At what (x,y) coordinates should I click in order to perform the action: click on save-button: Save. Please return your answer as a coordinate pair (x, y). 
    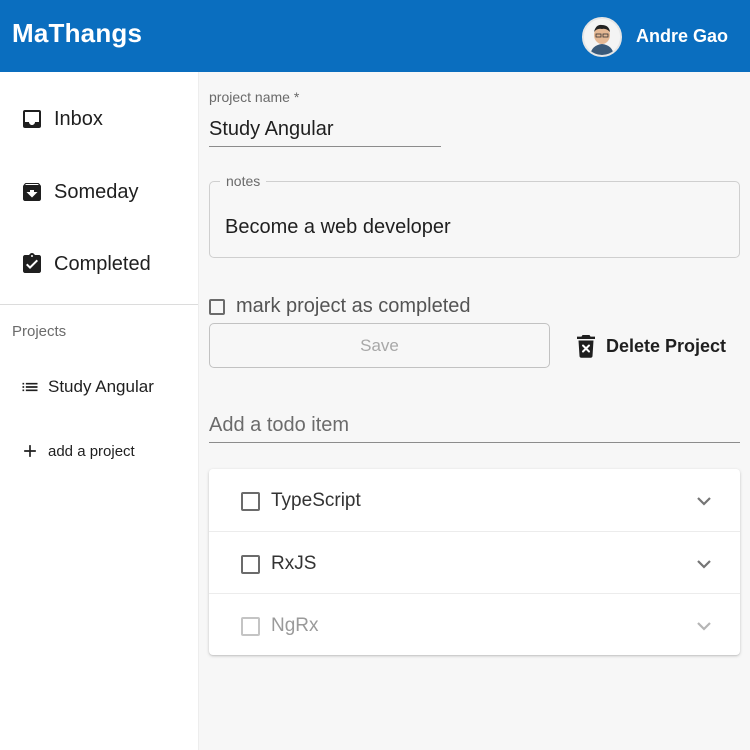
    Looking at the image, I should click on (379, 345).